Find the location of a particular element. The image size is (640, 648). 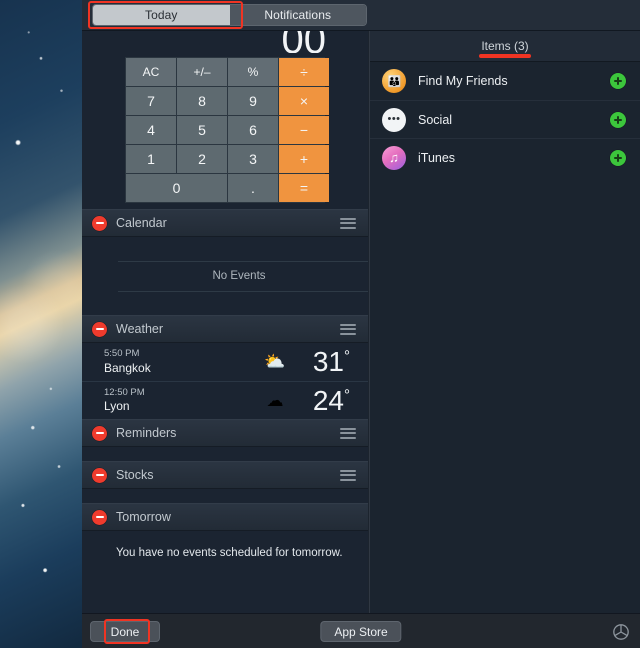

calc-key-sign: +/– is located at coordinates (202, 72).